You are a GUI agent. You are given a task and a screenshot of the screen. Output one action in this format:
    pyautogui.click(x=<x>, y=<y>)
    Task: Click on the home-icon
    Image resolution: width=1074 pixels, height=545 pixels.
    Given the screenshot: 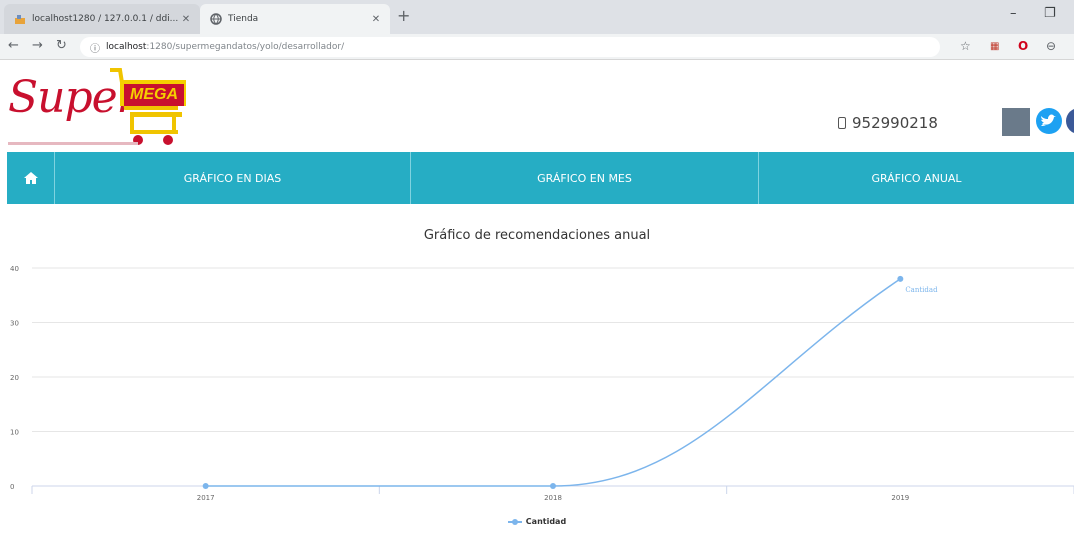 What is the action you would take?
    pyautogui.click(x=30, y=178)
    